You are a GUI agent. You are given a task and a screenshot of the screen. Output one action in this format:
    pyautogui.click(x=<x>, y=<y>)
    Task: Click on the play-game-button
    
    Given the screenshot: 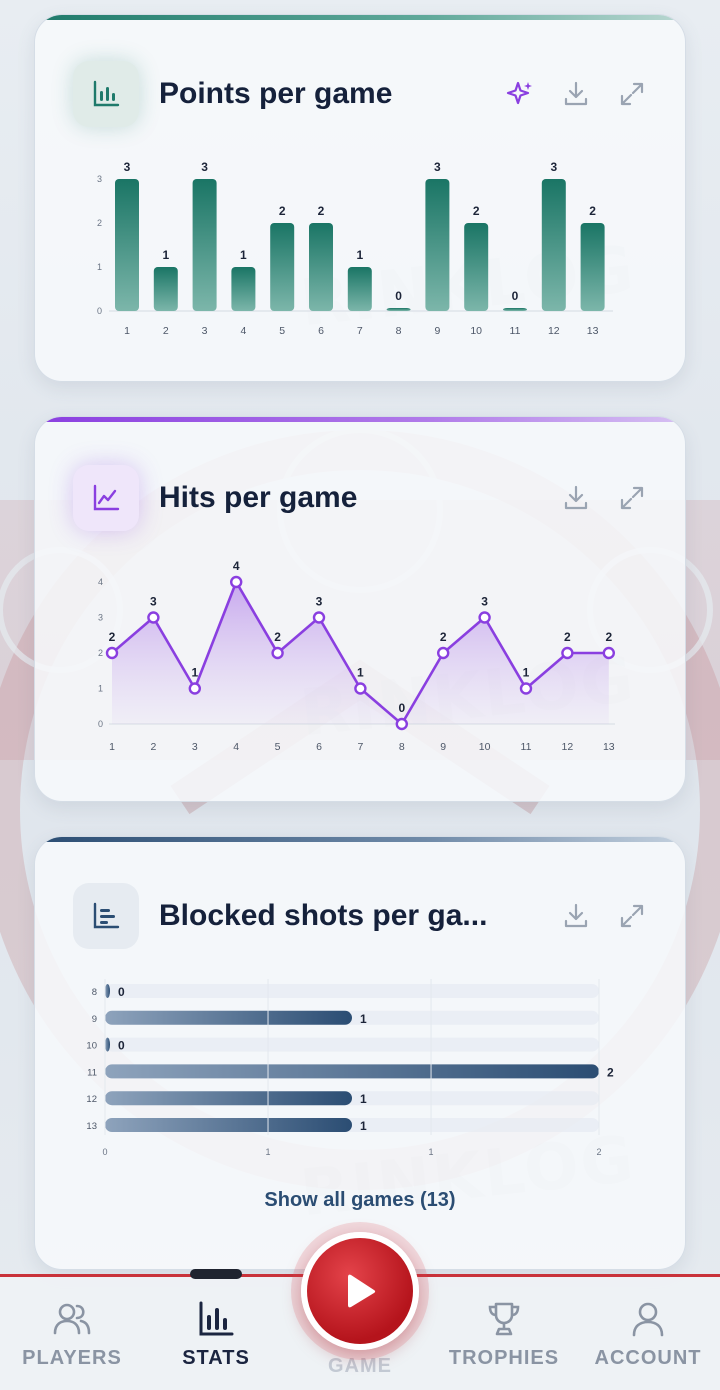 What is the action you would take?
    pyautogui.click(x=360, y=1291)
    